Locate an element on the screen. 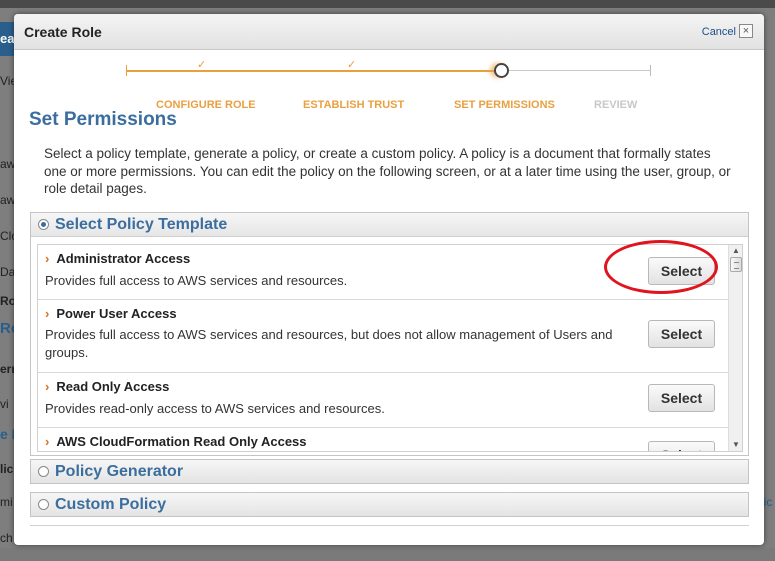 Image resolution: width=775 pixels, height=561 pixels. step-set-permissions: SET PERMISSIONS is located at coordinates (504, 105).